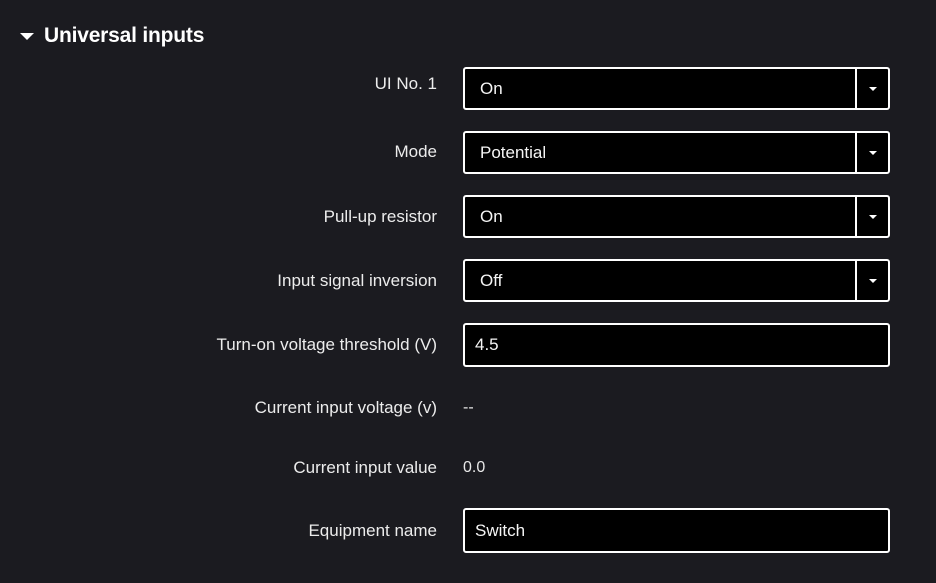 The image size is (936, 583). Describe the element at coordinates (365, 467) in the screenshot. I see `field-label-current-value: Current input value` at that location.